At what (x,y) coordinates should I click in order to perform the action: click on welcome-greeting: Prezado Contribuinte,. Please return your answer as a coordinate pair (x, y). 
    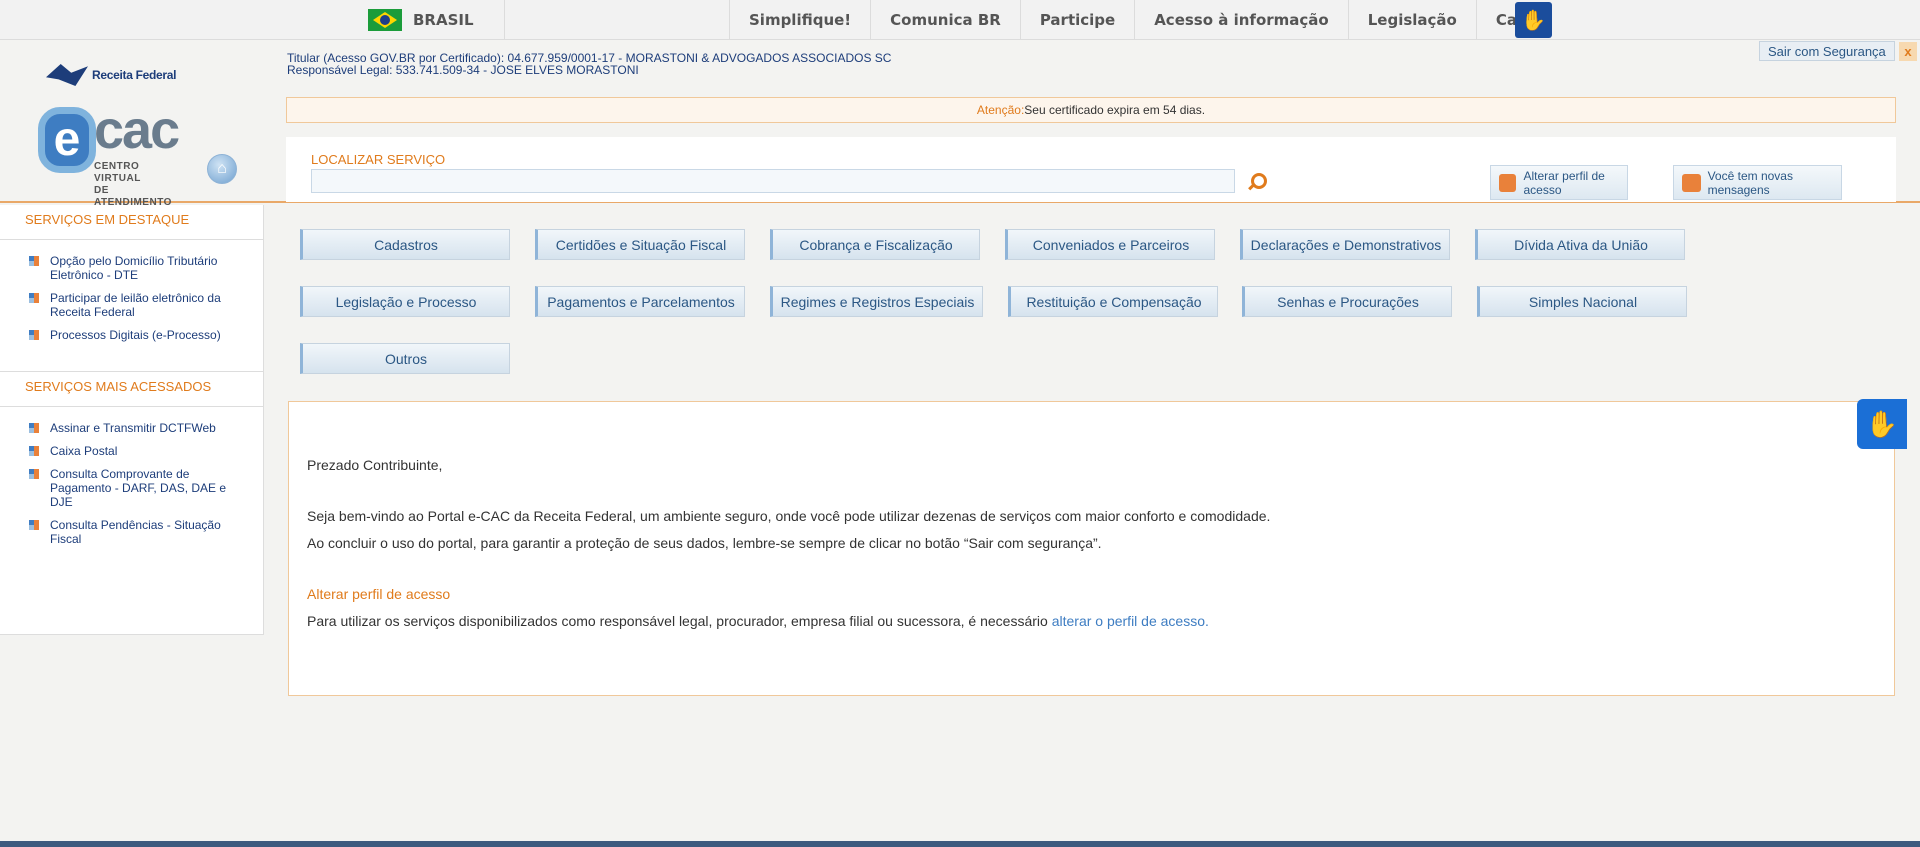
    Looking at the image, I should click on (375, 465).